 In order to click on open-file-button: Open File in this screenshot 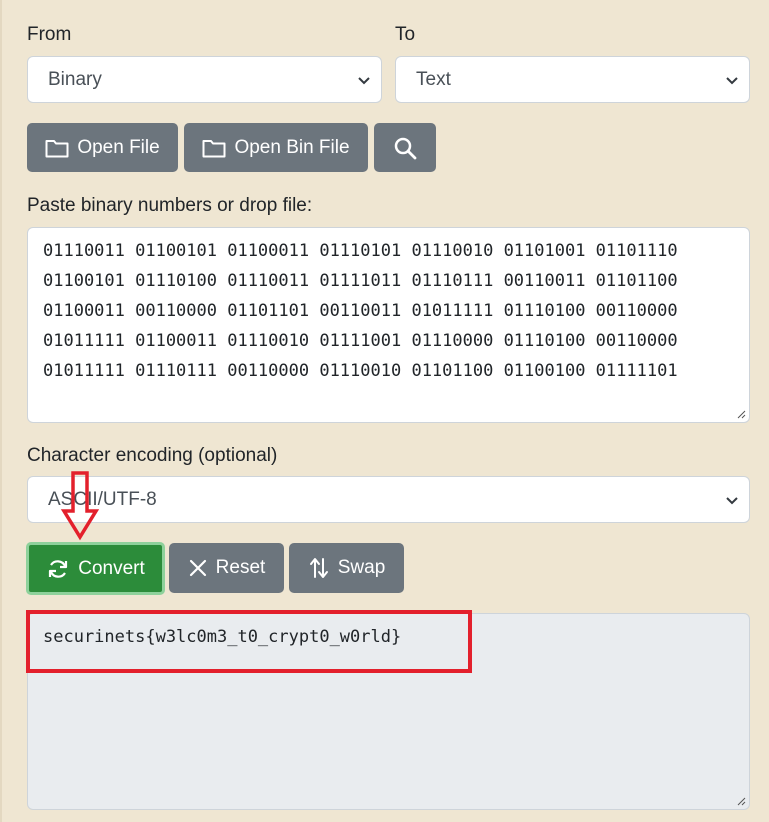, I will do `click(102, 147)`.